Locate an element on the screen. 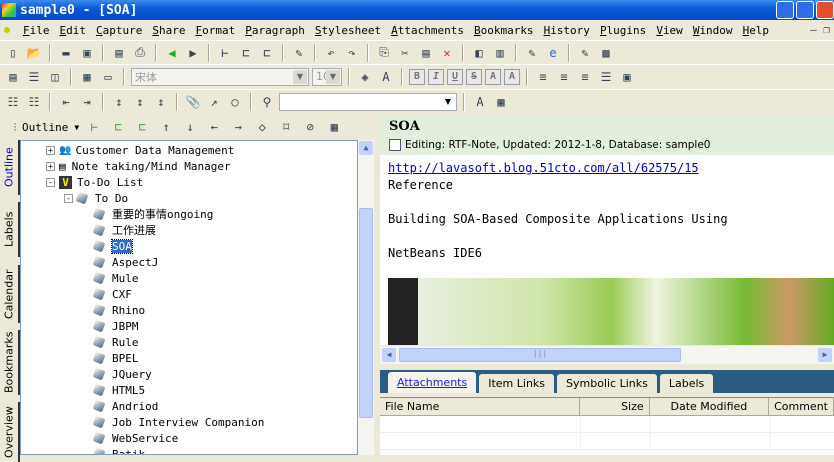 The width and height of the screenshot is (834, 462). search-combo: ▼ is located at coordinates (368, 101).